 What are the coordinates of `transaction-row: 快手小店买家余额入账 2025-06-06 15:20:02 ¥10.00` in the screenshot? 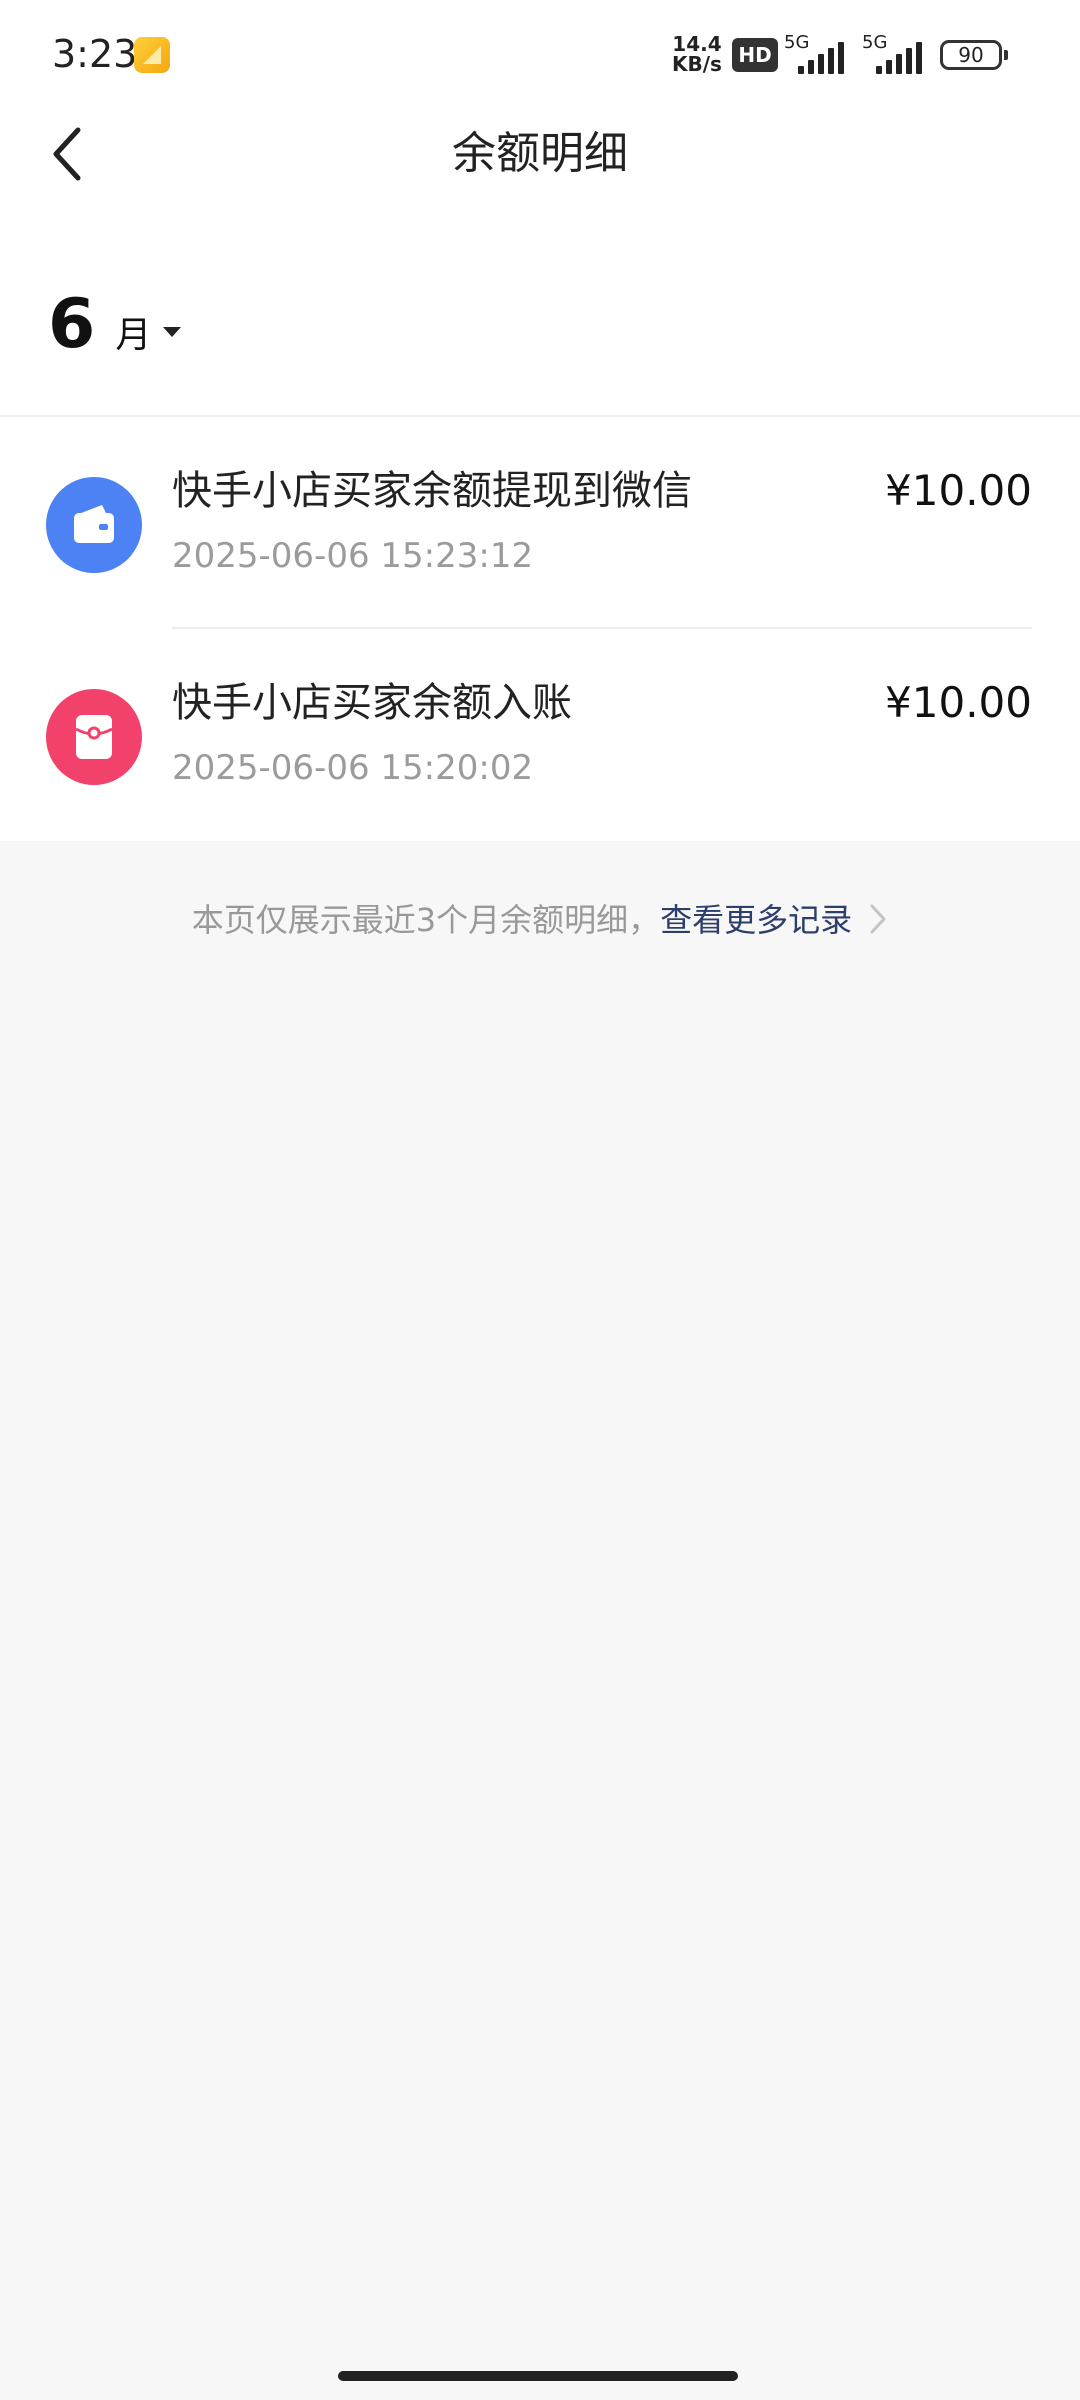 It's located at (540, 735).